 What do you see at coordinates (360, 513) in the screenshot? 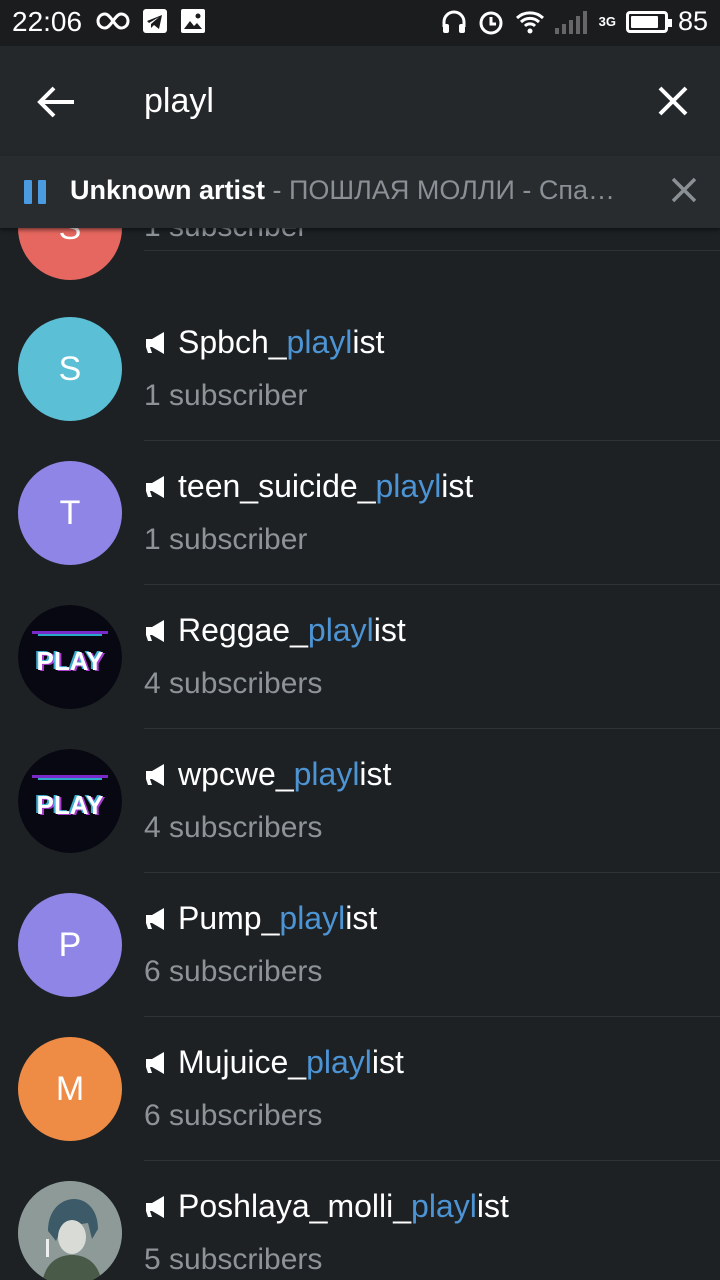
I see `list-item: T teen_suicide_ playl ist 1 subscriber` at bounding box center [360, 513].